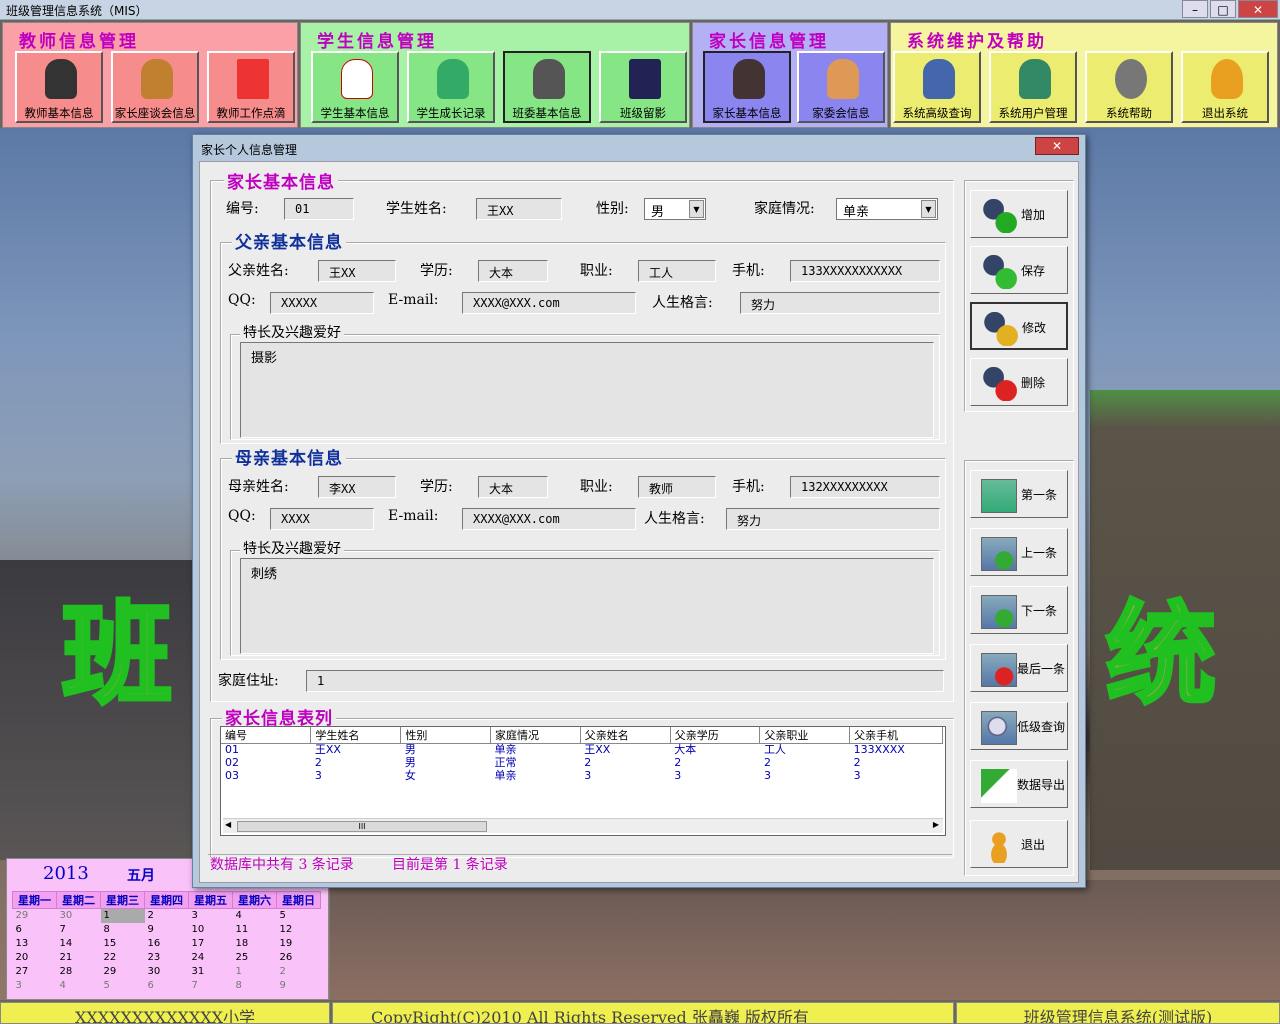  I want to click on table-header: 父亲姓名, so click(625, 735).